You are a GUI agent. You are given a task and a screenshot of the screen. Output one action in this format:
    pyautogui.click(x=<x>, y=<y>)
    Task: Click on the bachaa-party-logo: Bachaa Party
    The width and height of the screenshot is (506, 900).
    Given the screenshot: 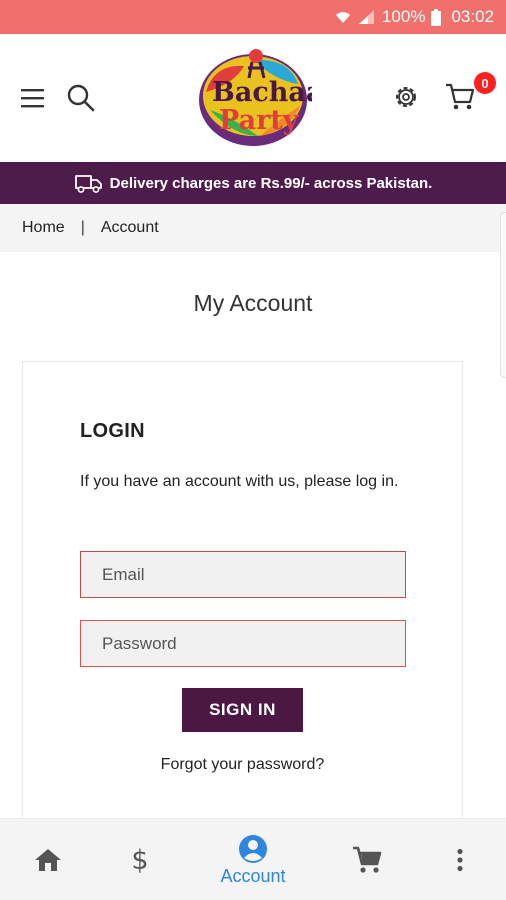 What is the action you would take?
    pyautogui.click(x=261, y=97)
    